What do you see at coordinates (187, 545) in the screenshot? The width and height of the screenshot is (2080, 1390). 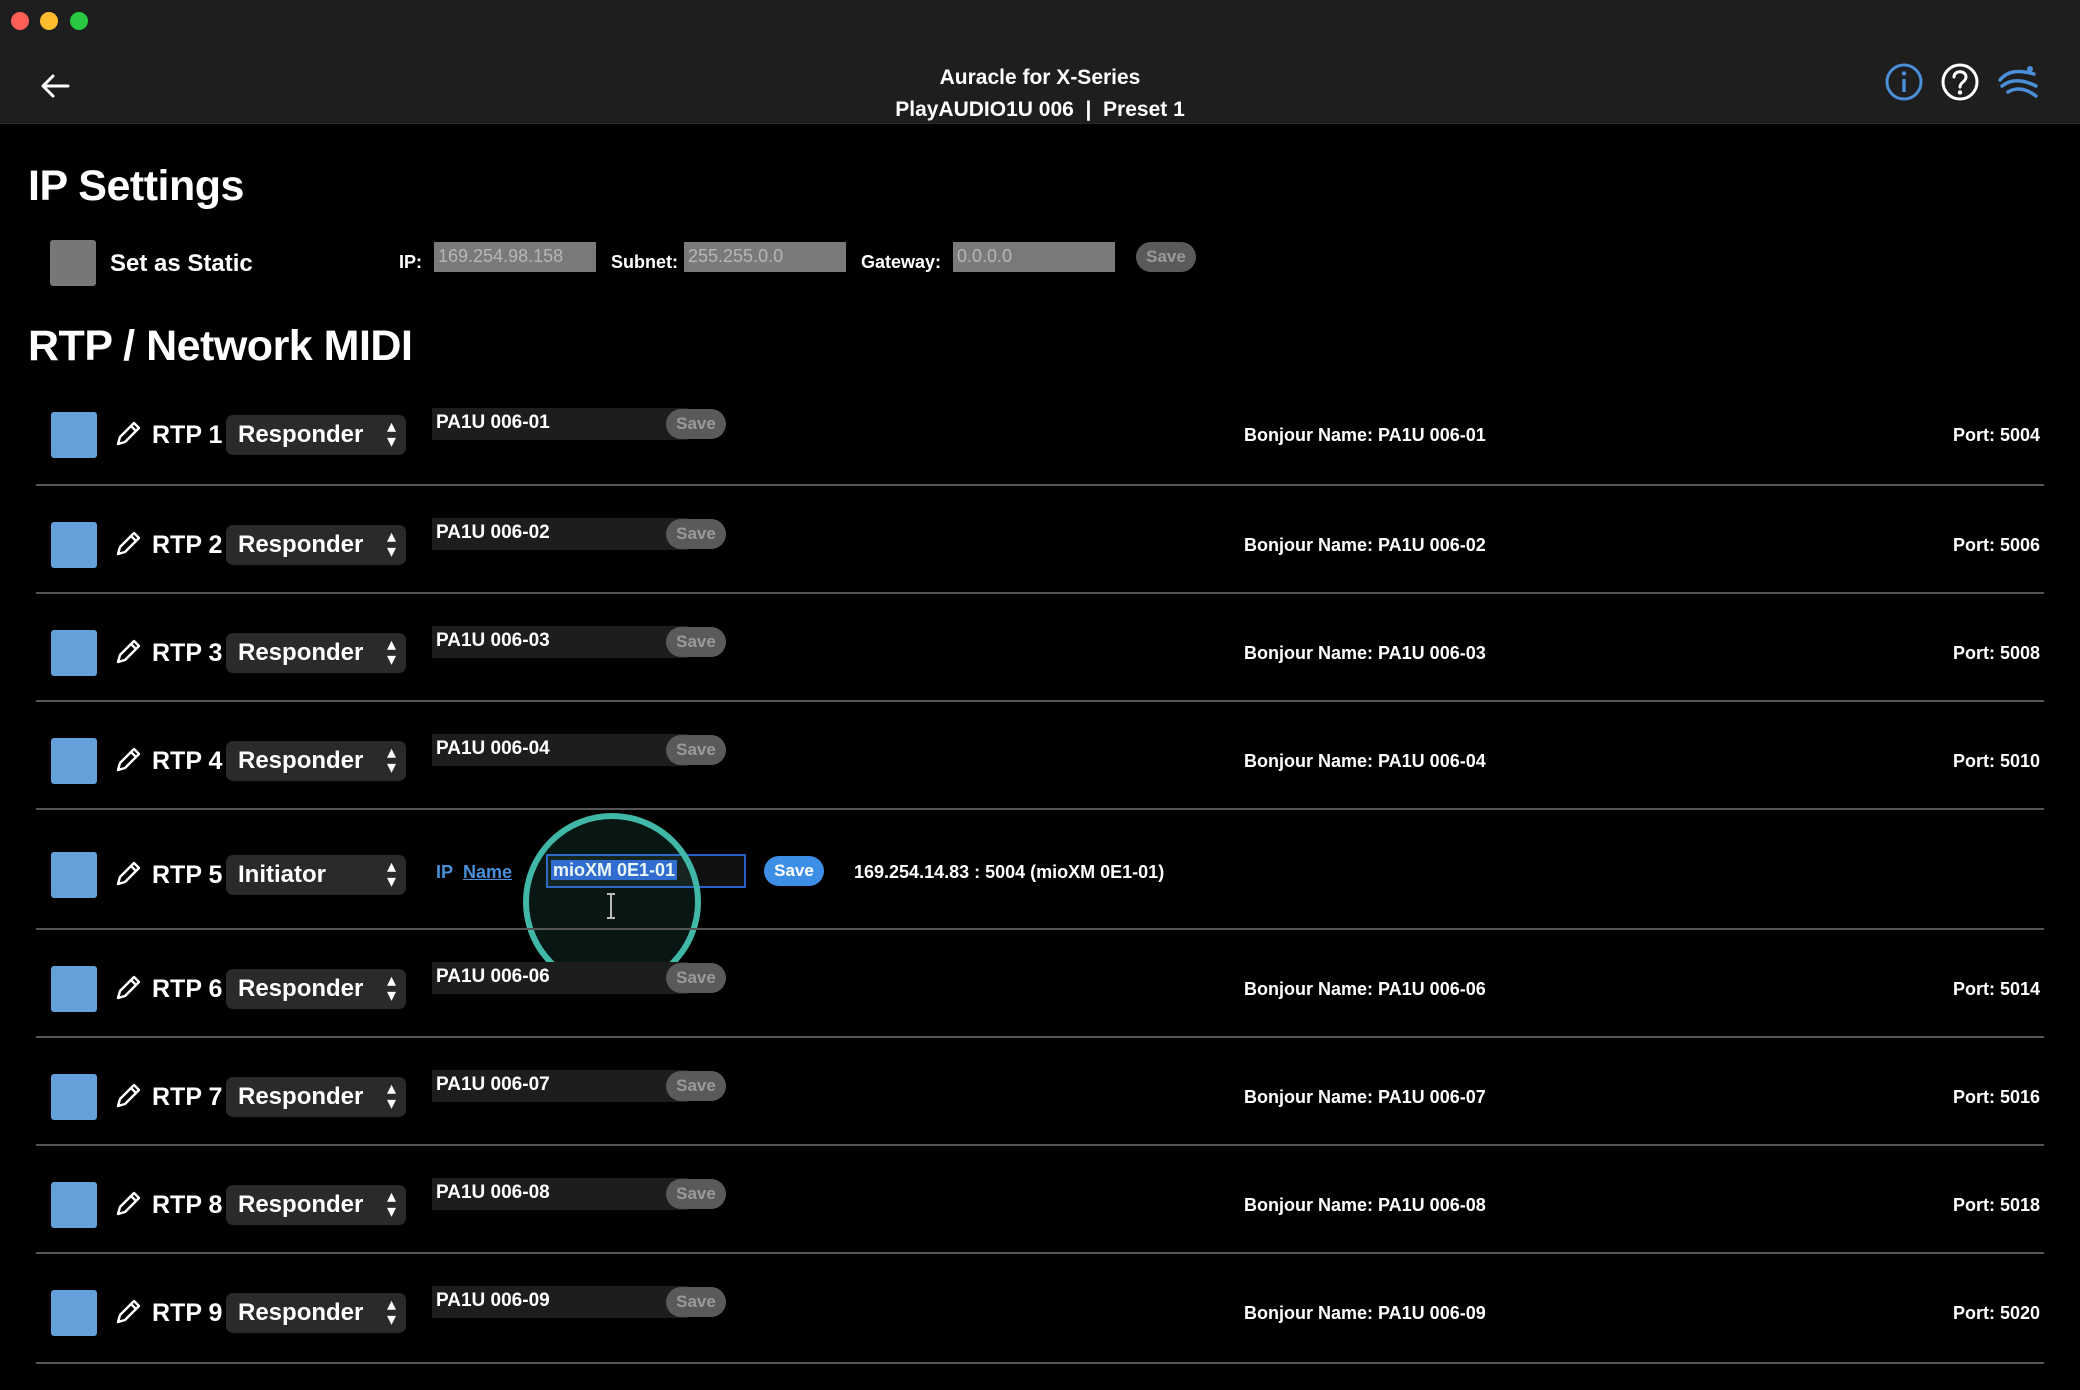 I see `rtp-label: RTP 2` at bounding box center [187, 545].